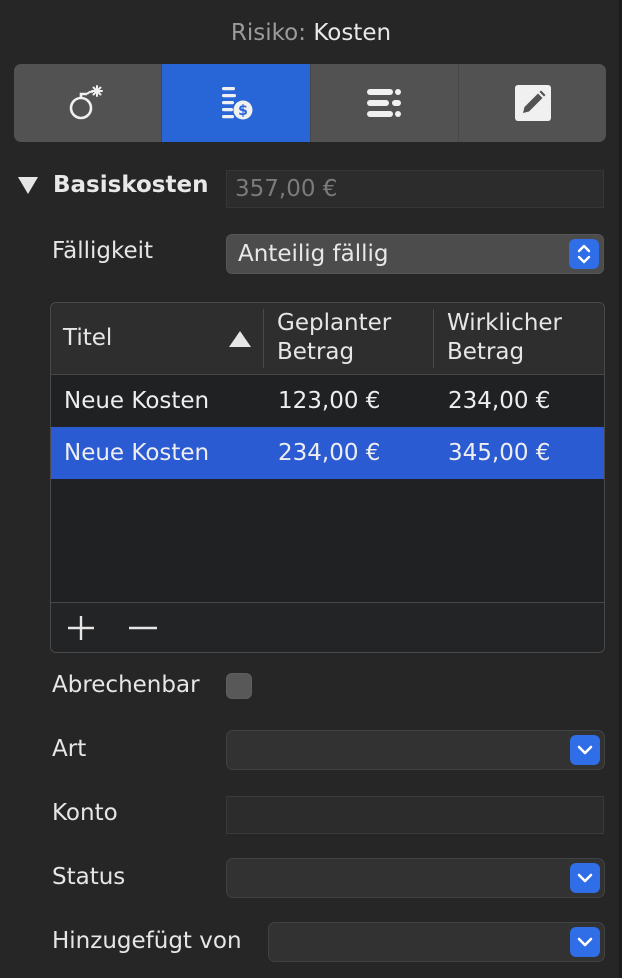  I want to click on sort-ascending-icon, so click(240, 339).